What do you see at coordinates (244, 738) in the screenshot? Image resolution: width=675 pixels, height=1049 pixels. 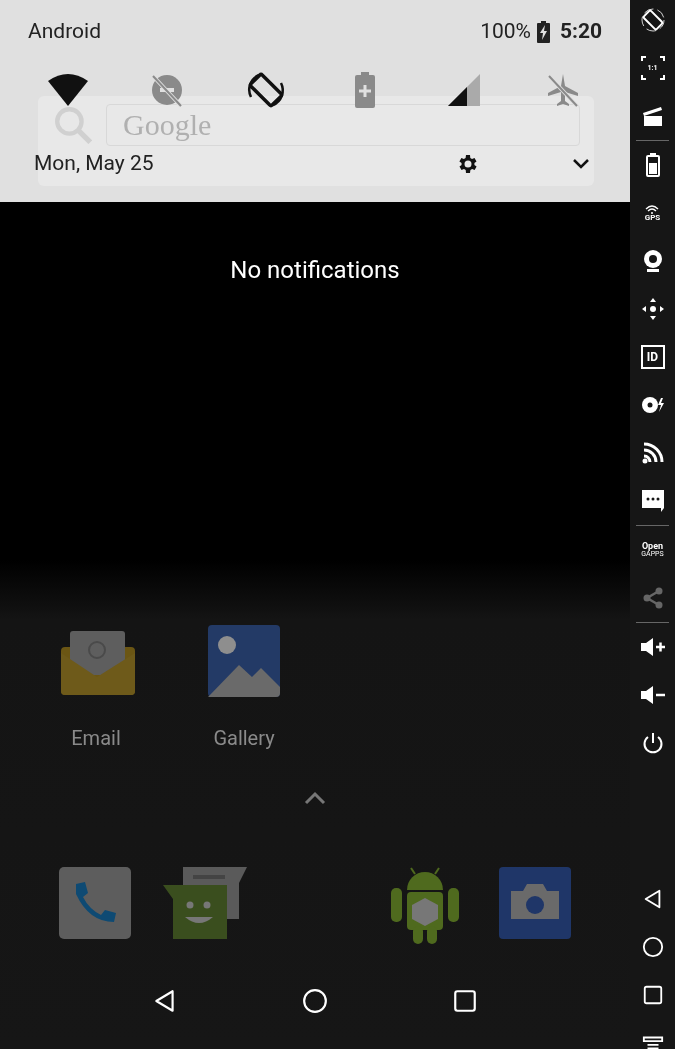 I see `app-label: Gallery` at bounding box center [244, 738].